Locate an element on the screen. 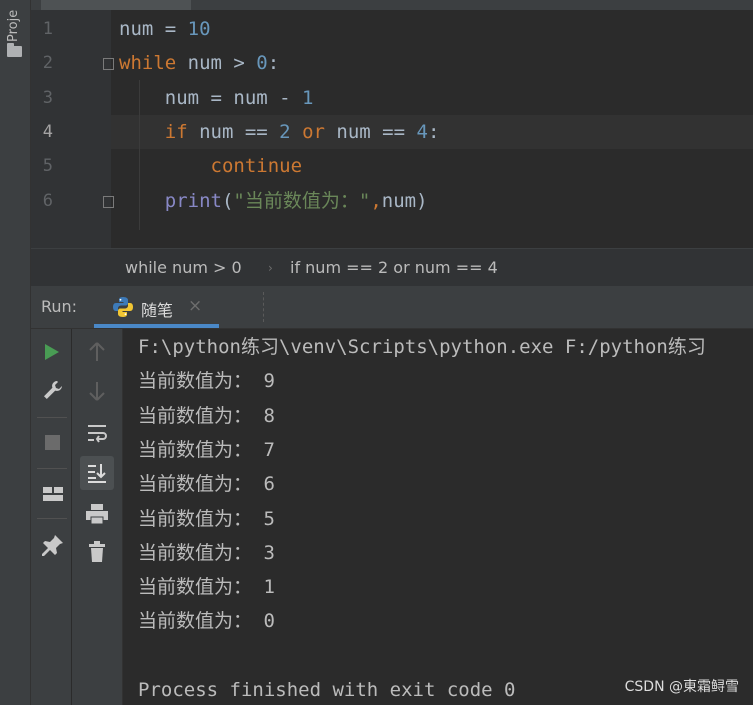 This screenshot has width=753, height=705. code-token: num) is located at coordinates (404, 201).